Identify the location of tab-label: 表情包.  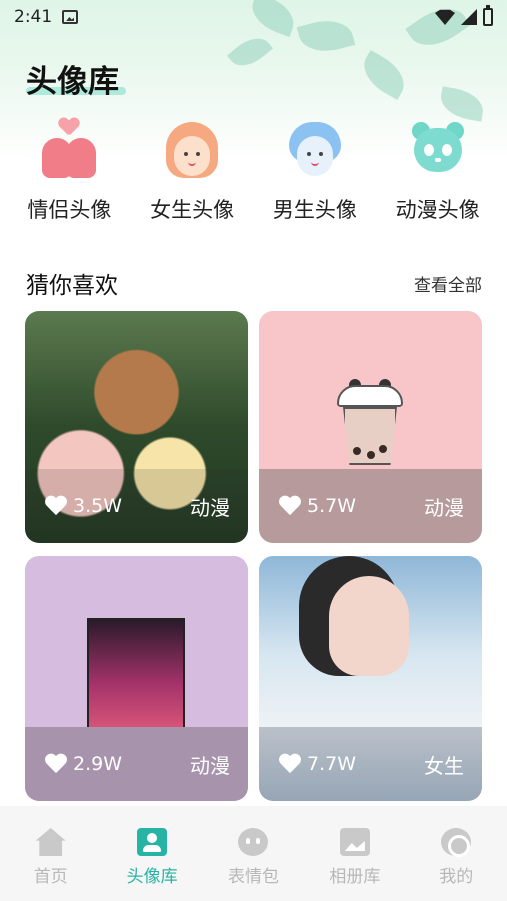
(253, 877).